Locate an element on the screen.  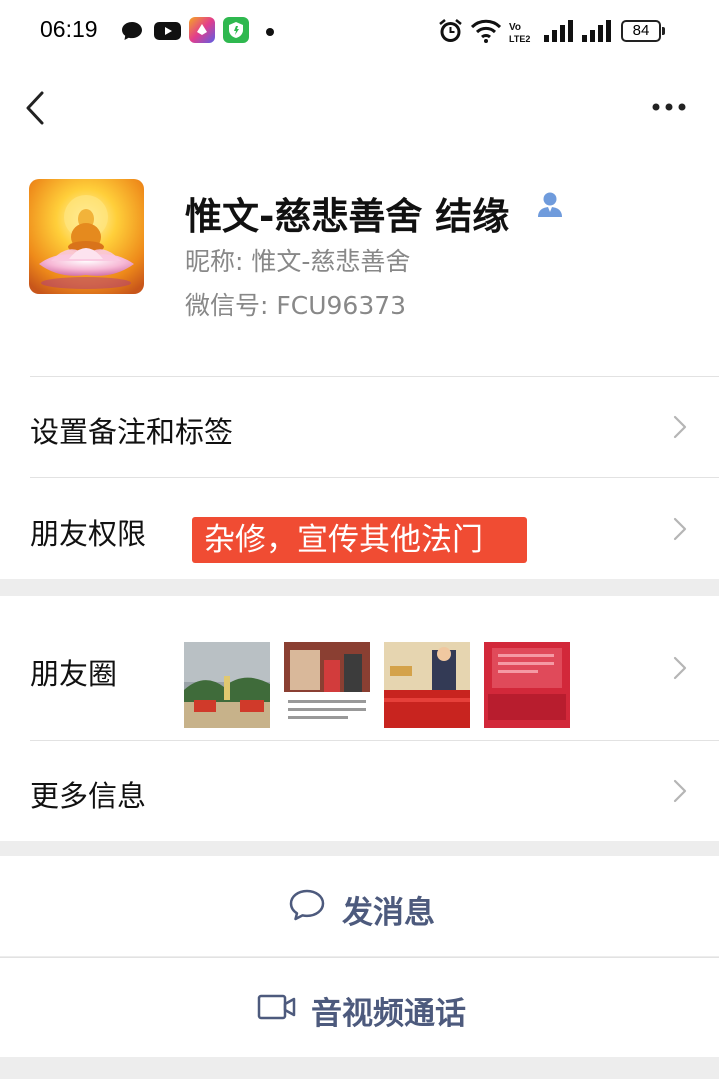
dot-icon is located at coordinates (270, 32).